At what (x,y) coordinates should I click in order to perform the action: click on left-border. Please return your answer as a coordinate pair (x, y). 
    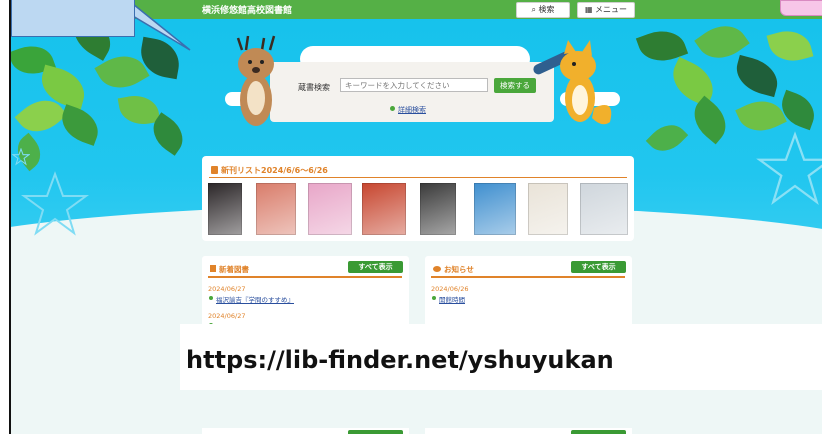
    Looking at the image, I should click on (5, 217).